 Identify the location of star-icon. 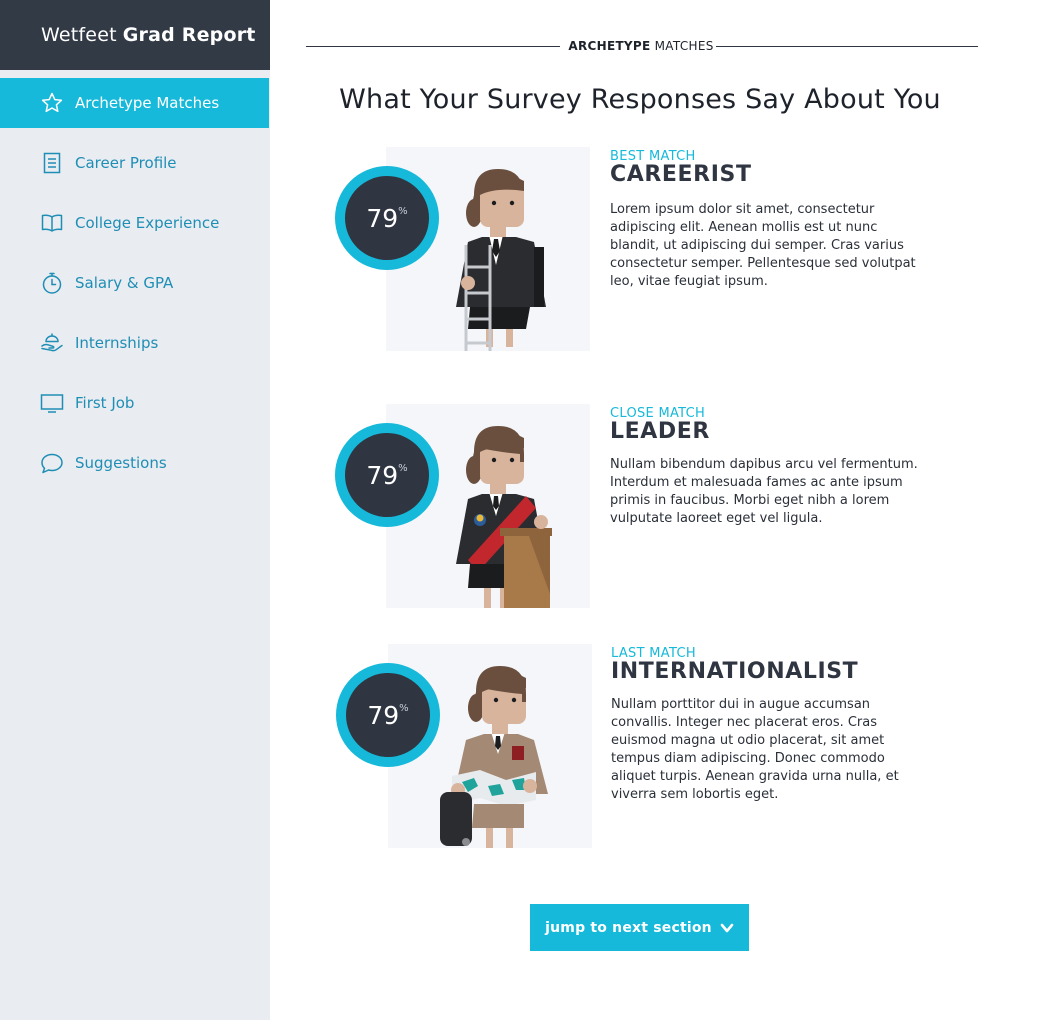
(52, 103).